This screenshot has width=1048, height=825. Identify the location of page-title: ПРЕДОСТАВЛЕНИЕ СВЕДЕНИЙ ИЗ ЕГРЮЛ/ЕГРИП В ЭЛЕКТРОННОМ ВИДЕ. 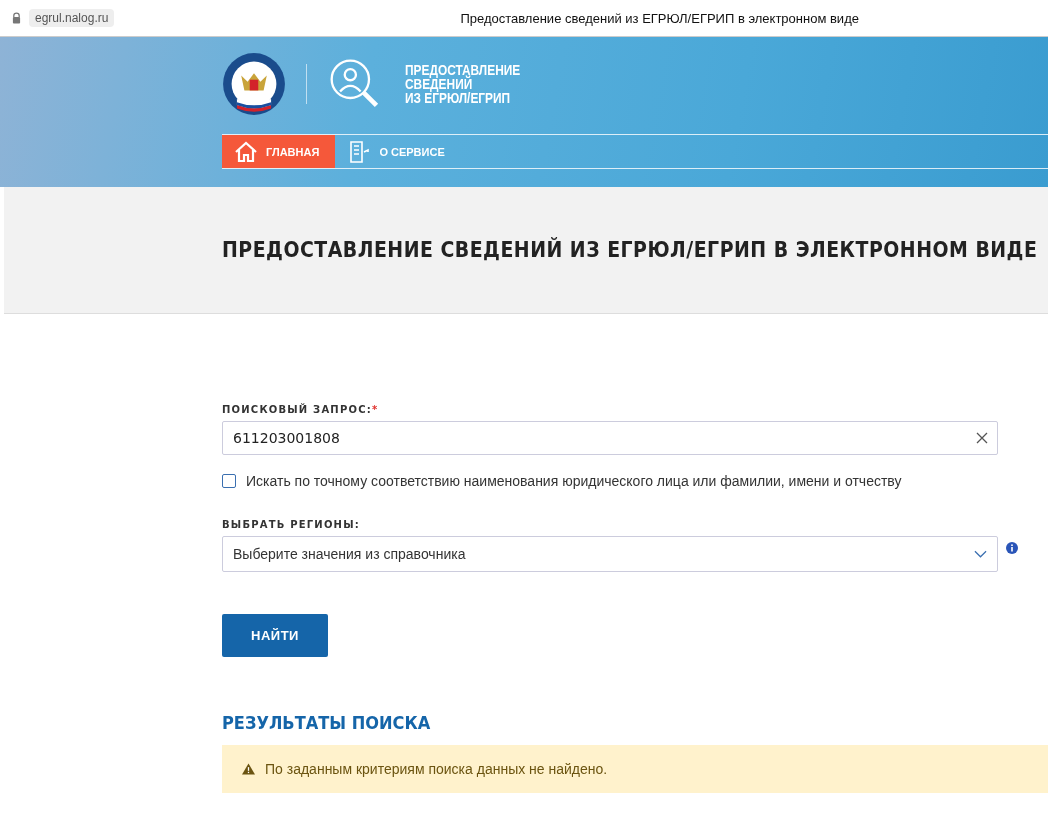
(630, 250).